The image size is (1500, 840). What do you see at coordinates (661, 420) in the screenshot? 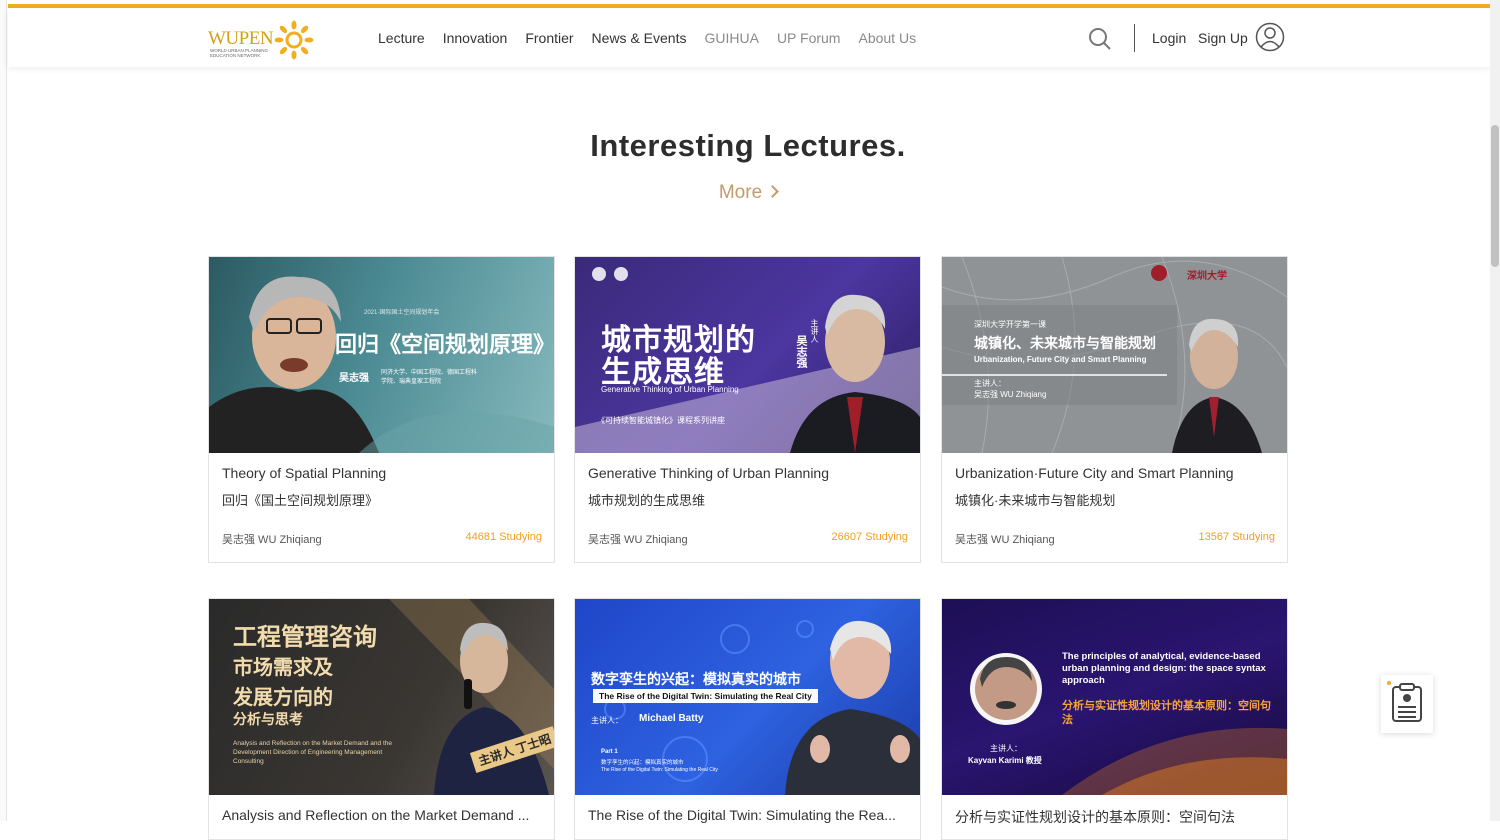
I see `thumb-series: 《可持续智能城镇化》课程系列讲座` at bounding box center [661, 420].